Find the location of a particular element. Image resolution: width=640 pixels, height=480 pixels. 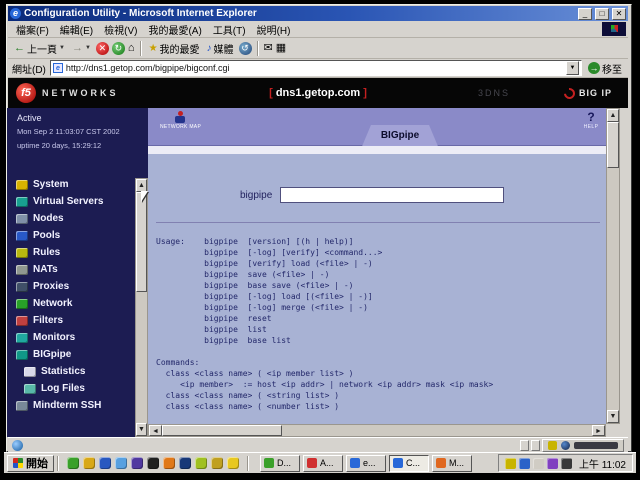

stop-button: ✕ is located at coordinates (102, 48).